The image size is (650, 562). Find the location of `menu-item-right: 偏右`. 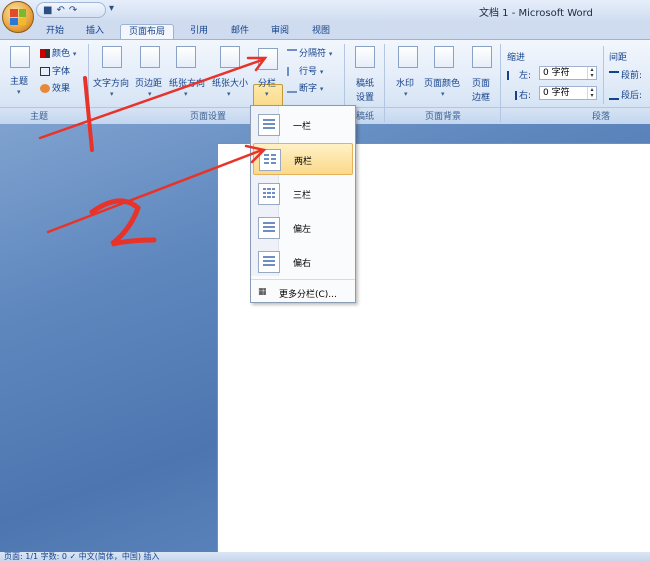

menu-item-right: 偏右 is located at coordinates (303, 262).